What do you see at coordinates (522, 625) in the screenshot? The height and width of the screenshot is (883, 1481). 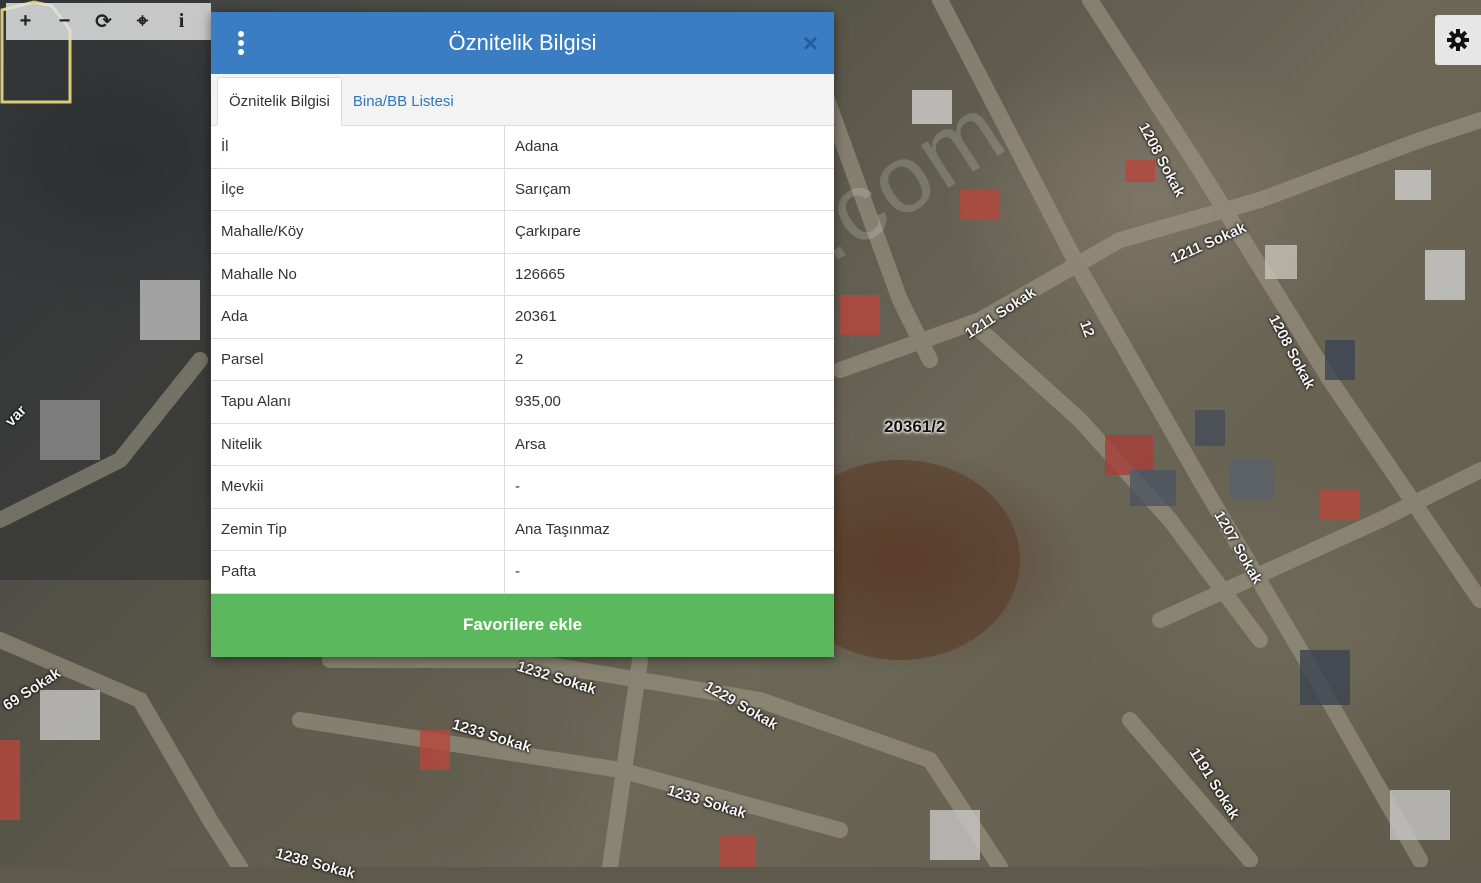 I see `add-favorite-button: Favorilere ekle` at bounding box center [522, 625].